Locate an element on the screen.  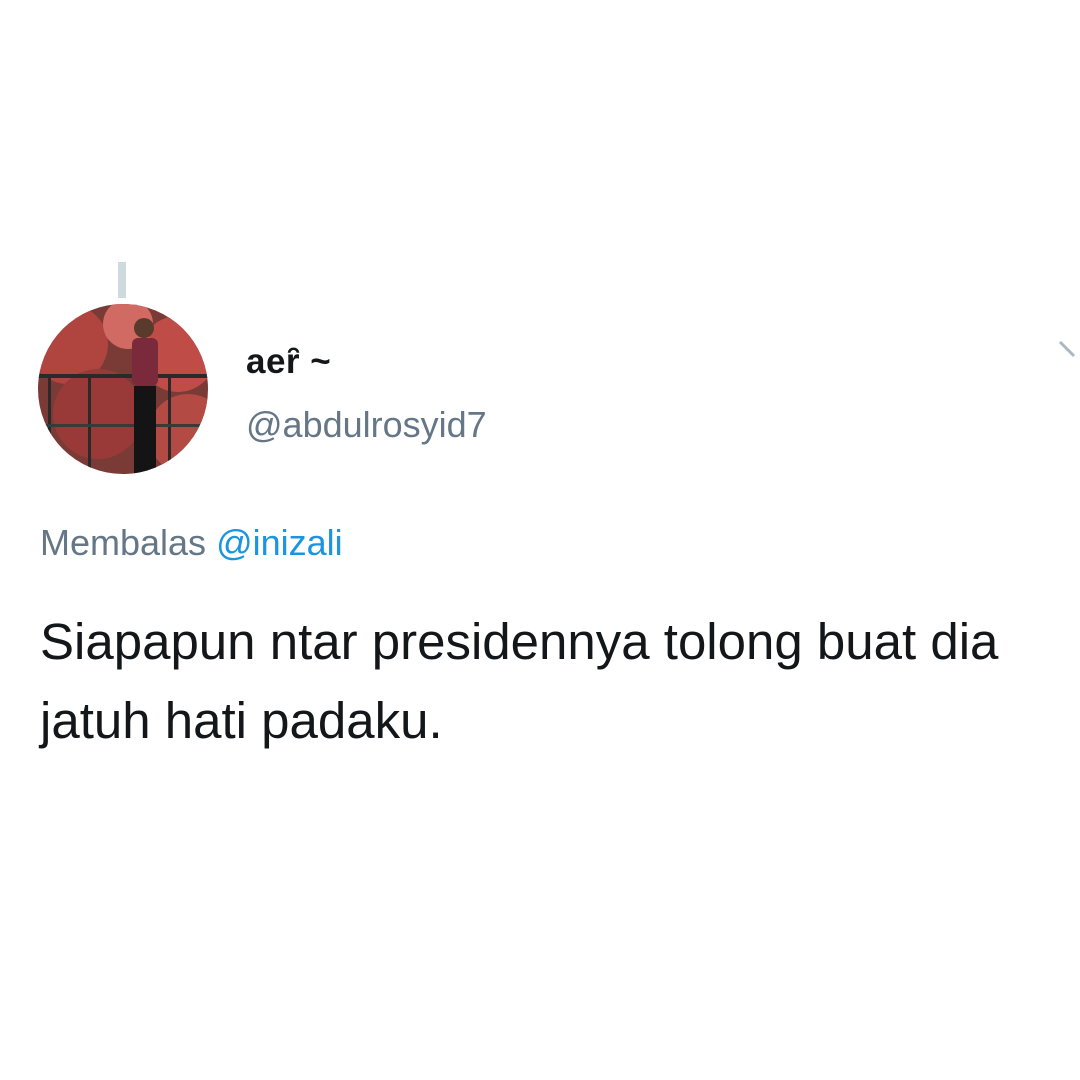
avatar-photo is located at coordinates (123, 389).